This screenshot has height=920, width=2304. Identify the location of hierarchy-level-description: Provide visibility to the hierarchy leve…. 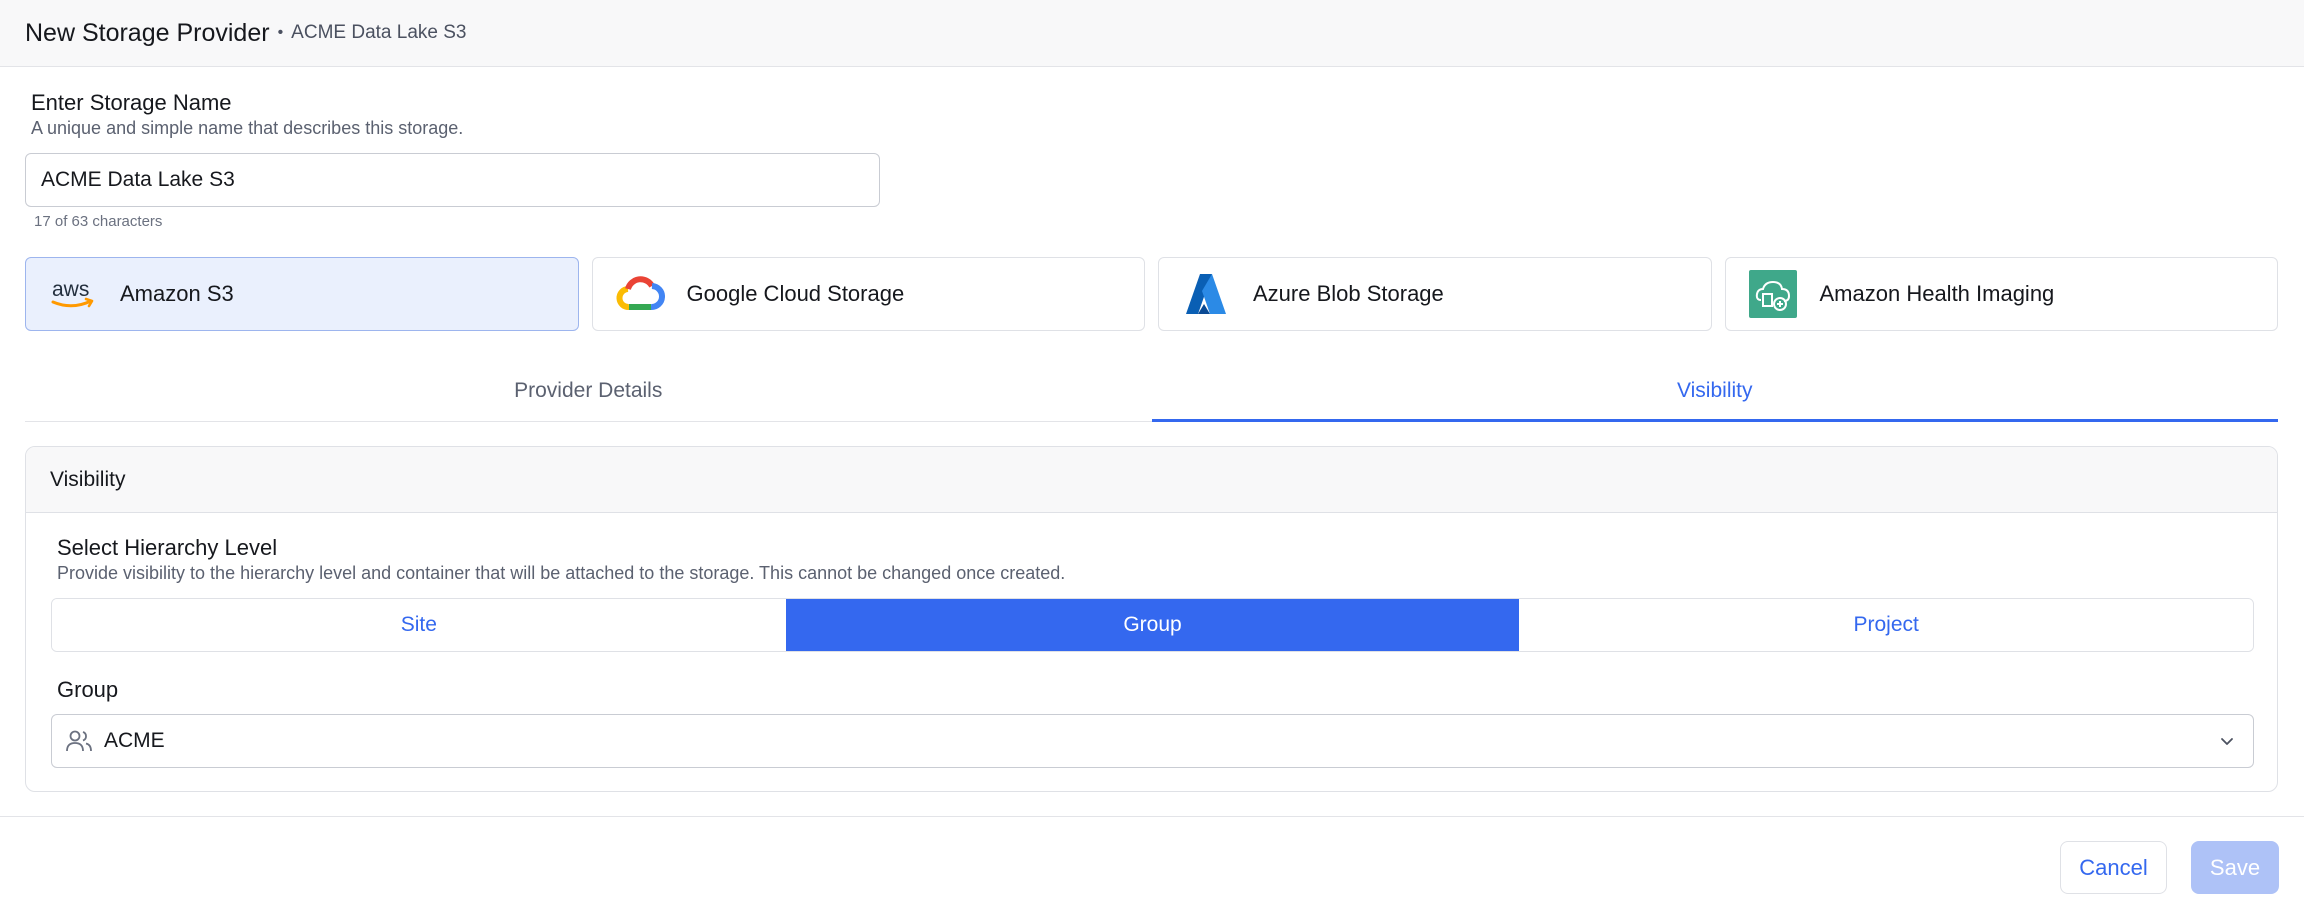
(561, 573).